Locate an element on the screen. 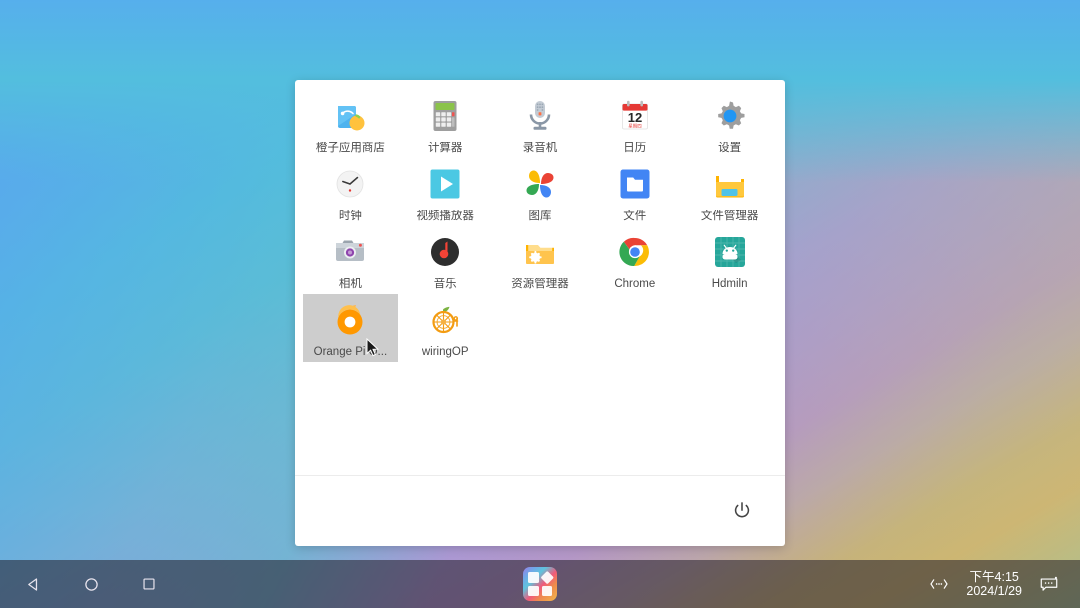 This screenshot has width=1080, height=608. app-item-sound-recorder: 录音机 is located at coordinates (540, 124).